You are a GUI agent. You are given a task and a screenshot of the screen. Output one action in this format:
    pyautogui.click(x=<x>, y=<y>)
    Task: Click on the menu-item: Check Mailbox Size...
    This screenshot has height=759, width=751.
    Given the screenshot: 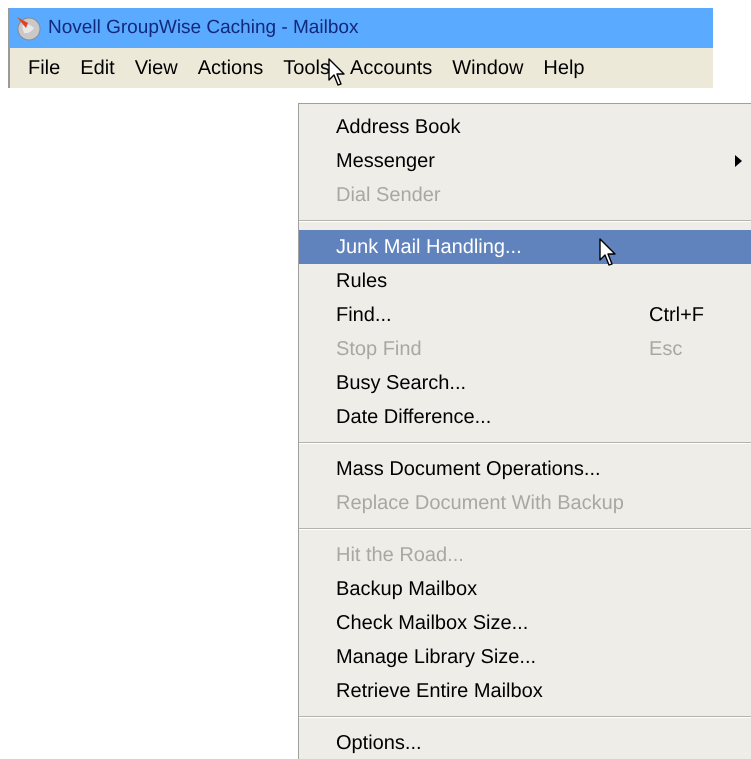 What is the action you would take?
    pyautogui.click(x=525, y=623)
    